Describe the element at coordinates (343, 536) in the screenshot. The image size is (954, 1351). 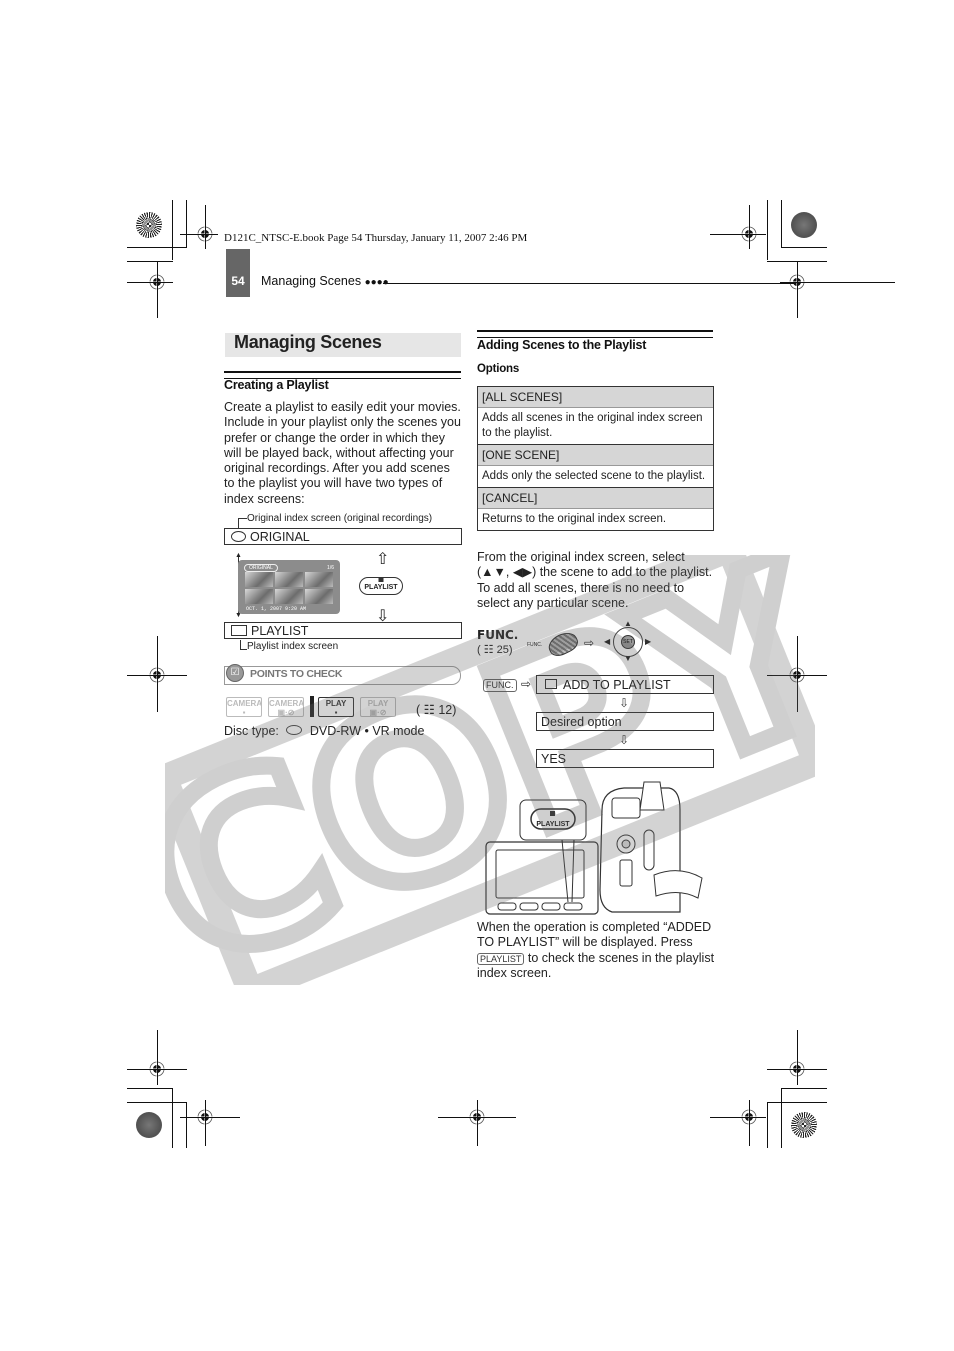
I see `original-label-box: ORIGINAL` at that location.